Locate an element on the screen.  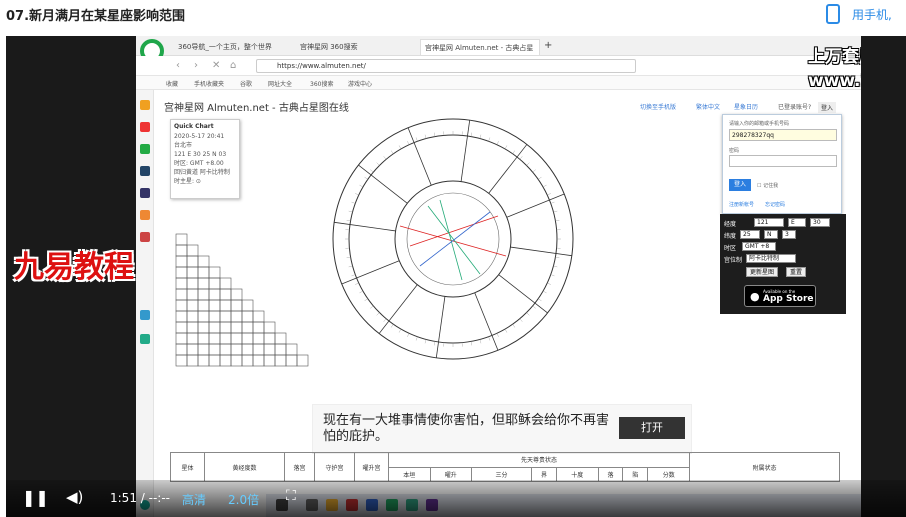
page-header: 07.新月满月在某星座影响范围 用手机, is located at coordinates (453, 15).